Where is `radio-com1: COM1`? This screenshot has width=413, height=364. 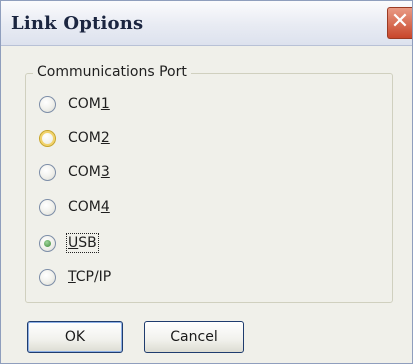
radio-com1: COM1 is located at coordinates (74, 104).